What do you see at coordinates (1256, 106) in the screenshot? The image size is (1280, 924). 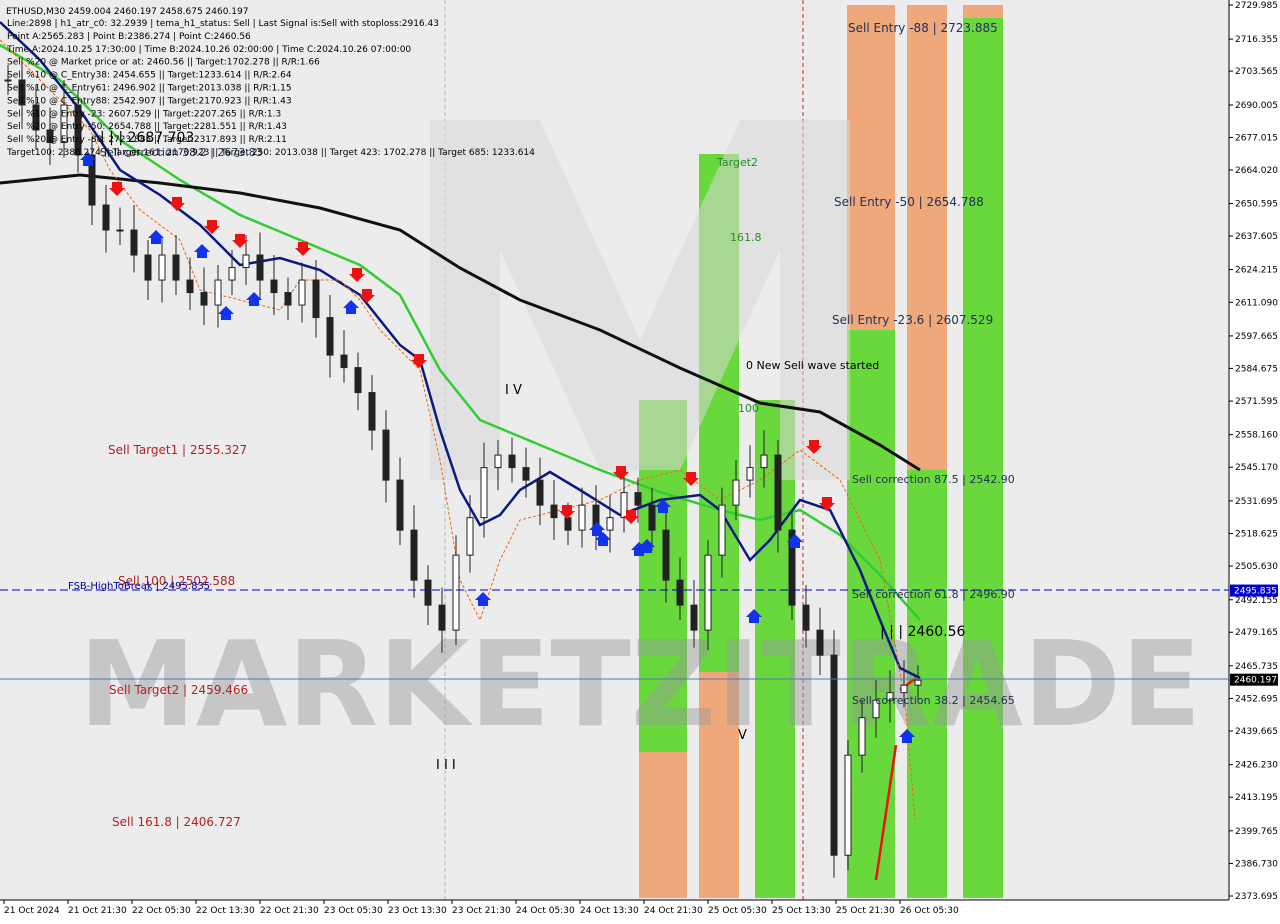 I see `price-tick-label: 2690.005` at bounding box center [1256, 106].